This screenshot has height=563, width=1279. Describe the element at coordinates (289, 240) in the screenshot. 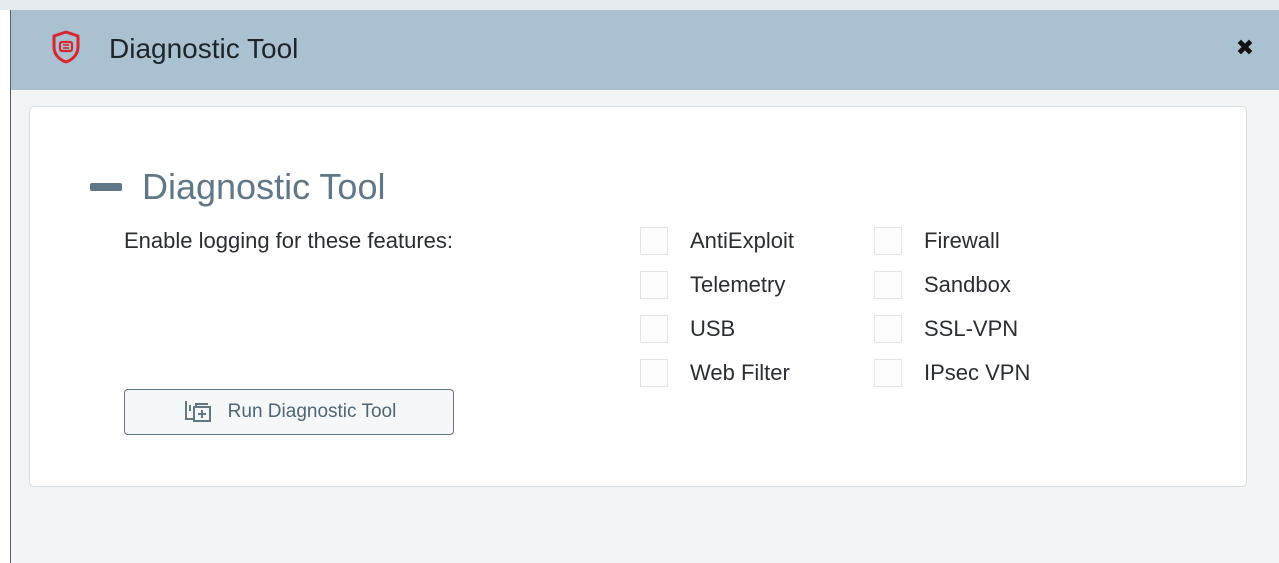

I see `enable-logging-label: Enable logging for these features:` at that location.